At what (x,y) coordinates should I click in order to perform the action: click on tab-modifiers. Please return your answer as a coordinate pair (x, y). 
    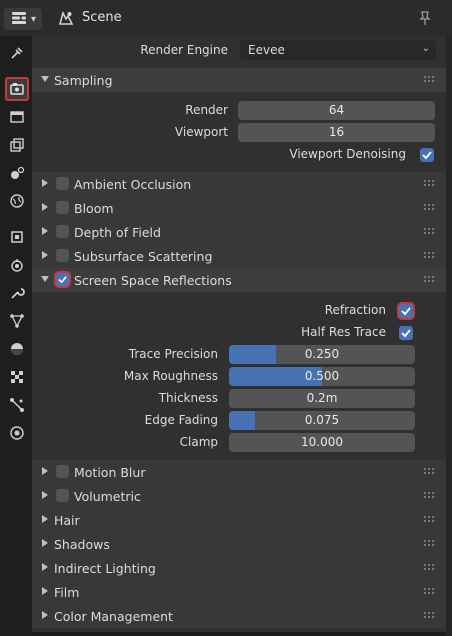
    Looking at the image, I should click on (17, 265).